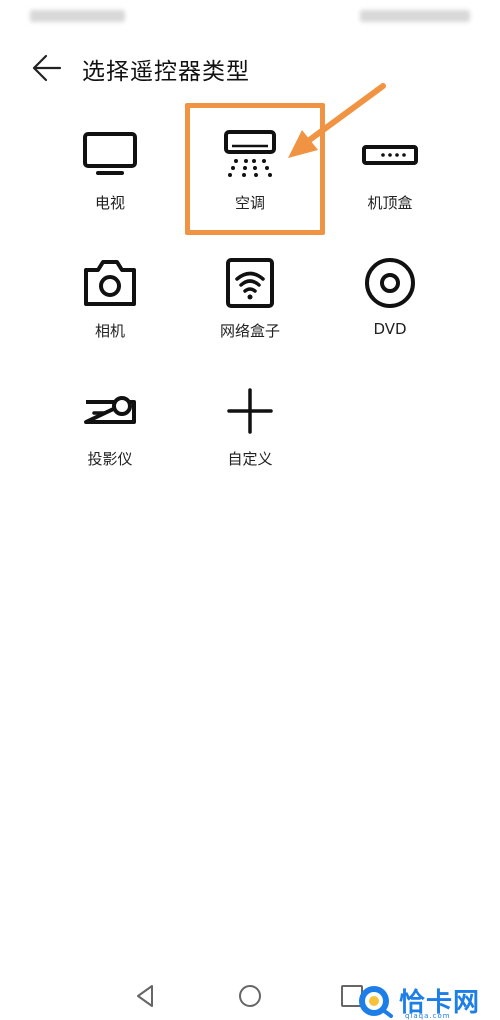 Image resolution: width=500 pixels, height=1020 pixels. I want to click on tv-icon, so click(110, 153).